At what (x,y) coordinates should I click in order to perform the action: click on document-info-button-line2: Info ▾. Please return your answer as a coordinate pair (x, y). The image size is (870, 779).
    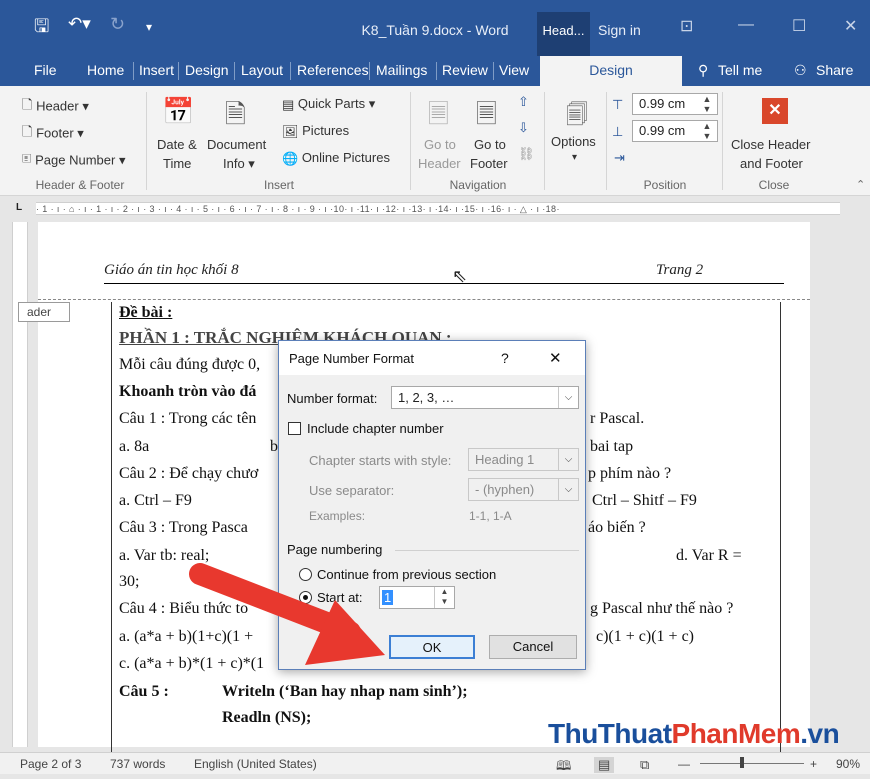
    Looking at the image, I should click on (239, 164).